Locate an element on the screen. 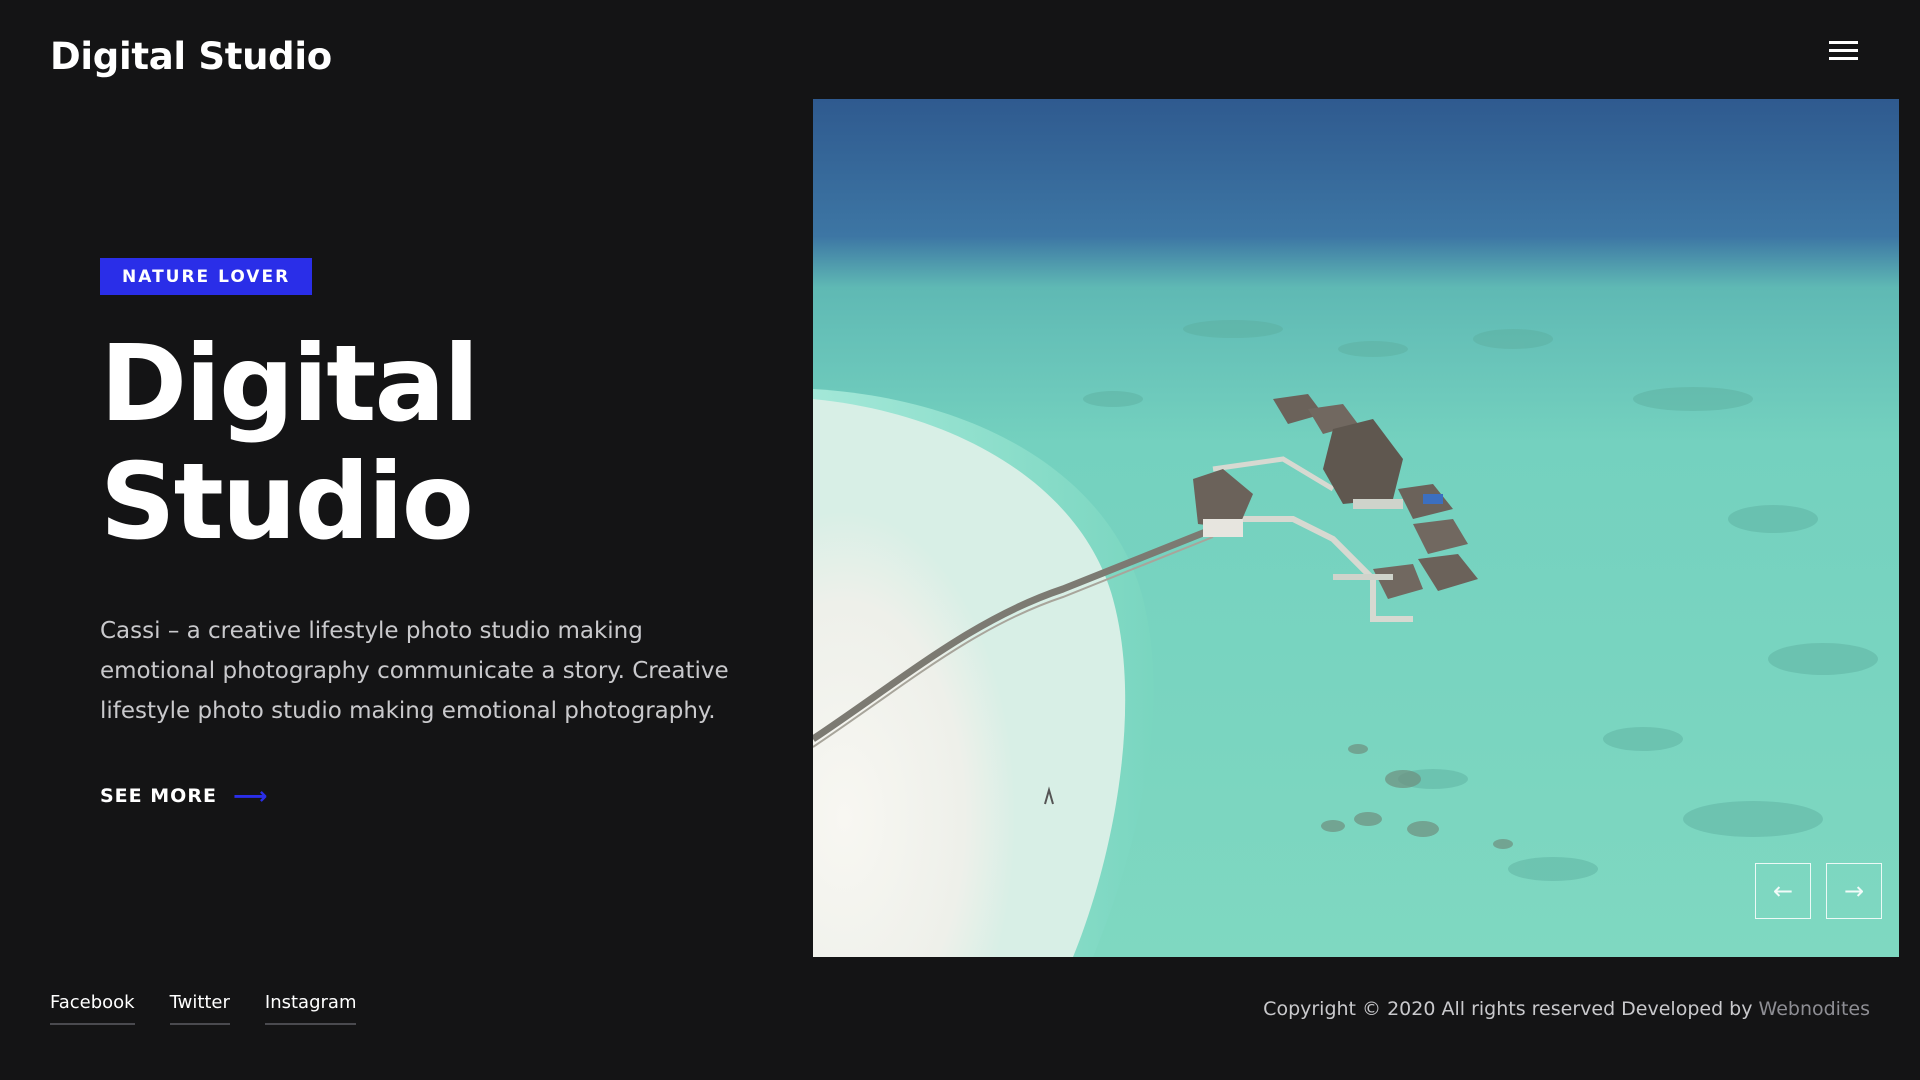 This screenshot has width=1920, height=1080. instagram-link: Instagram is located at coordinates (310, 1008).